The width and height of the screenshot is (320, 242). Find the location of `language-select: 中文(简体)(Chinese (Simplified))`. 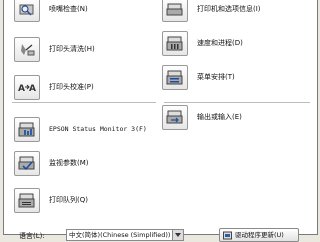

language-select: 中文(简体)(Chinese (Simplified)) is located at coordinates (125, 235).